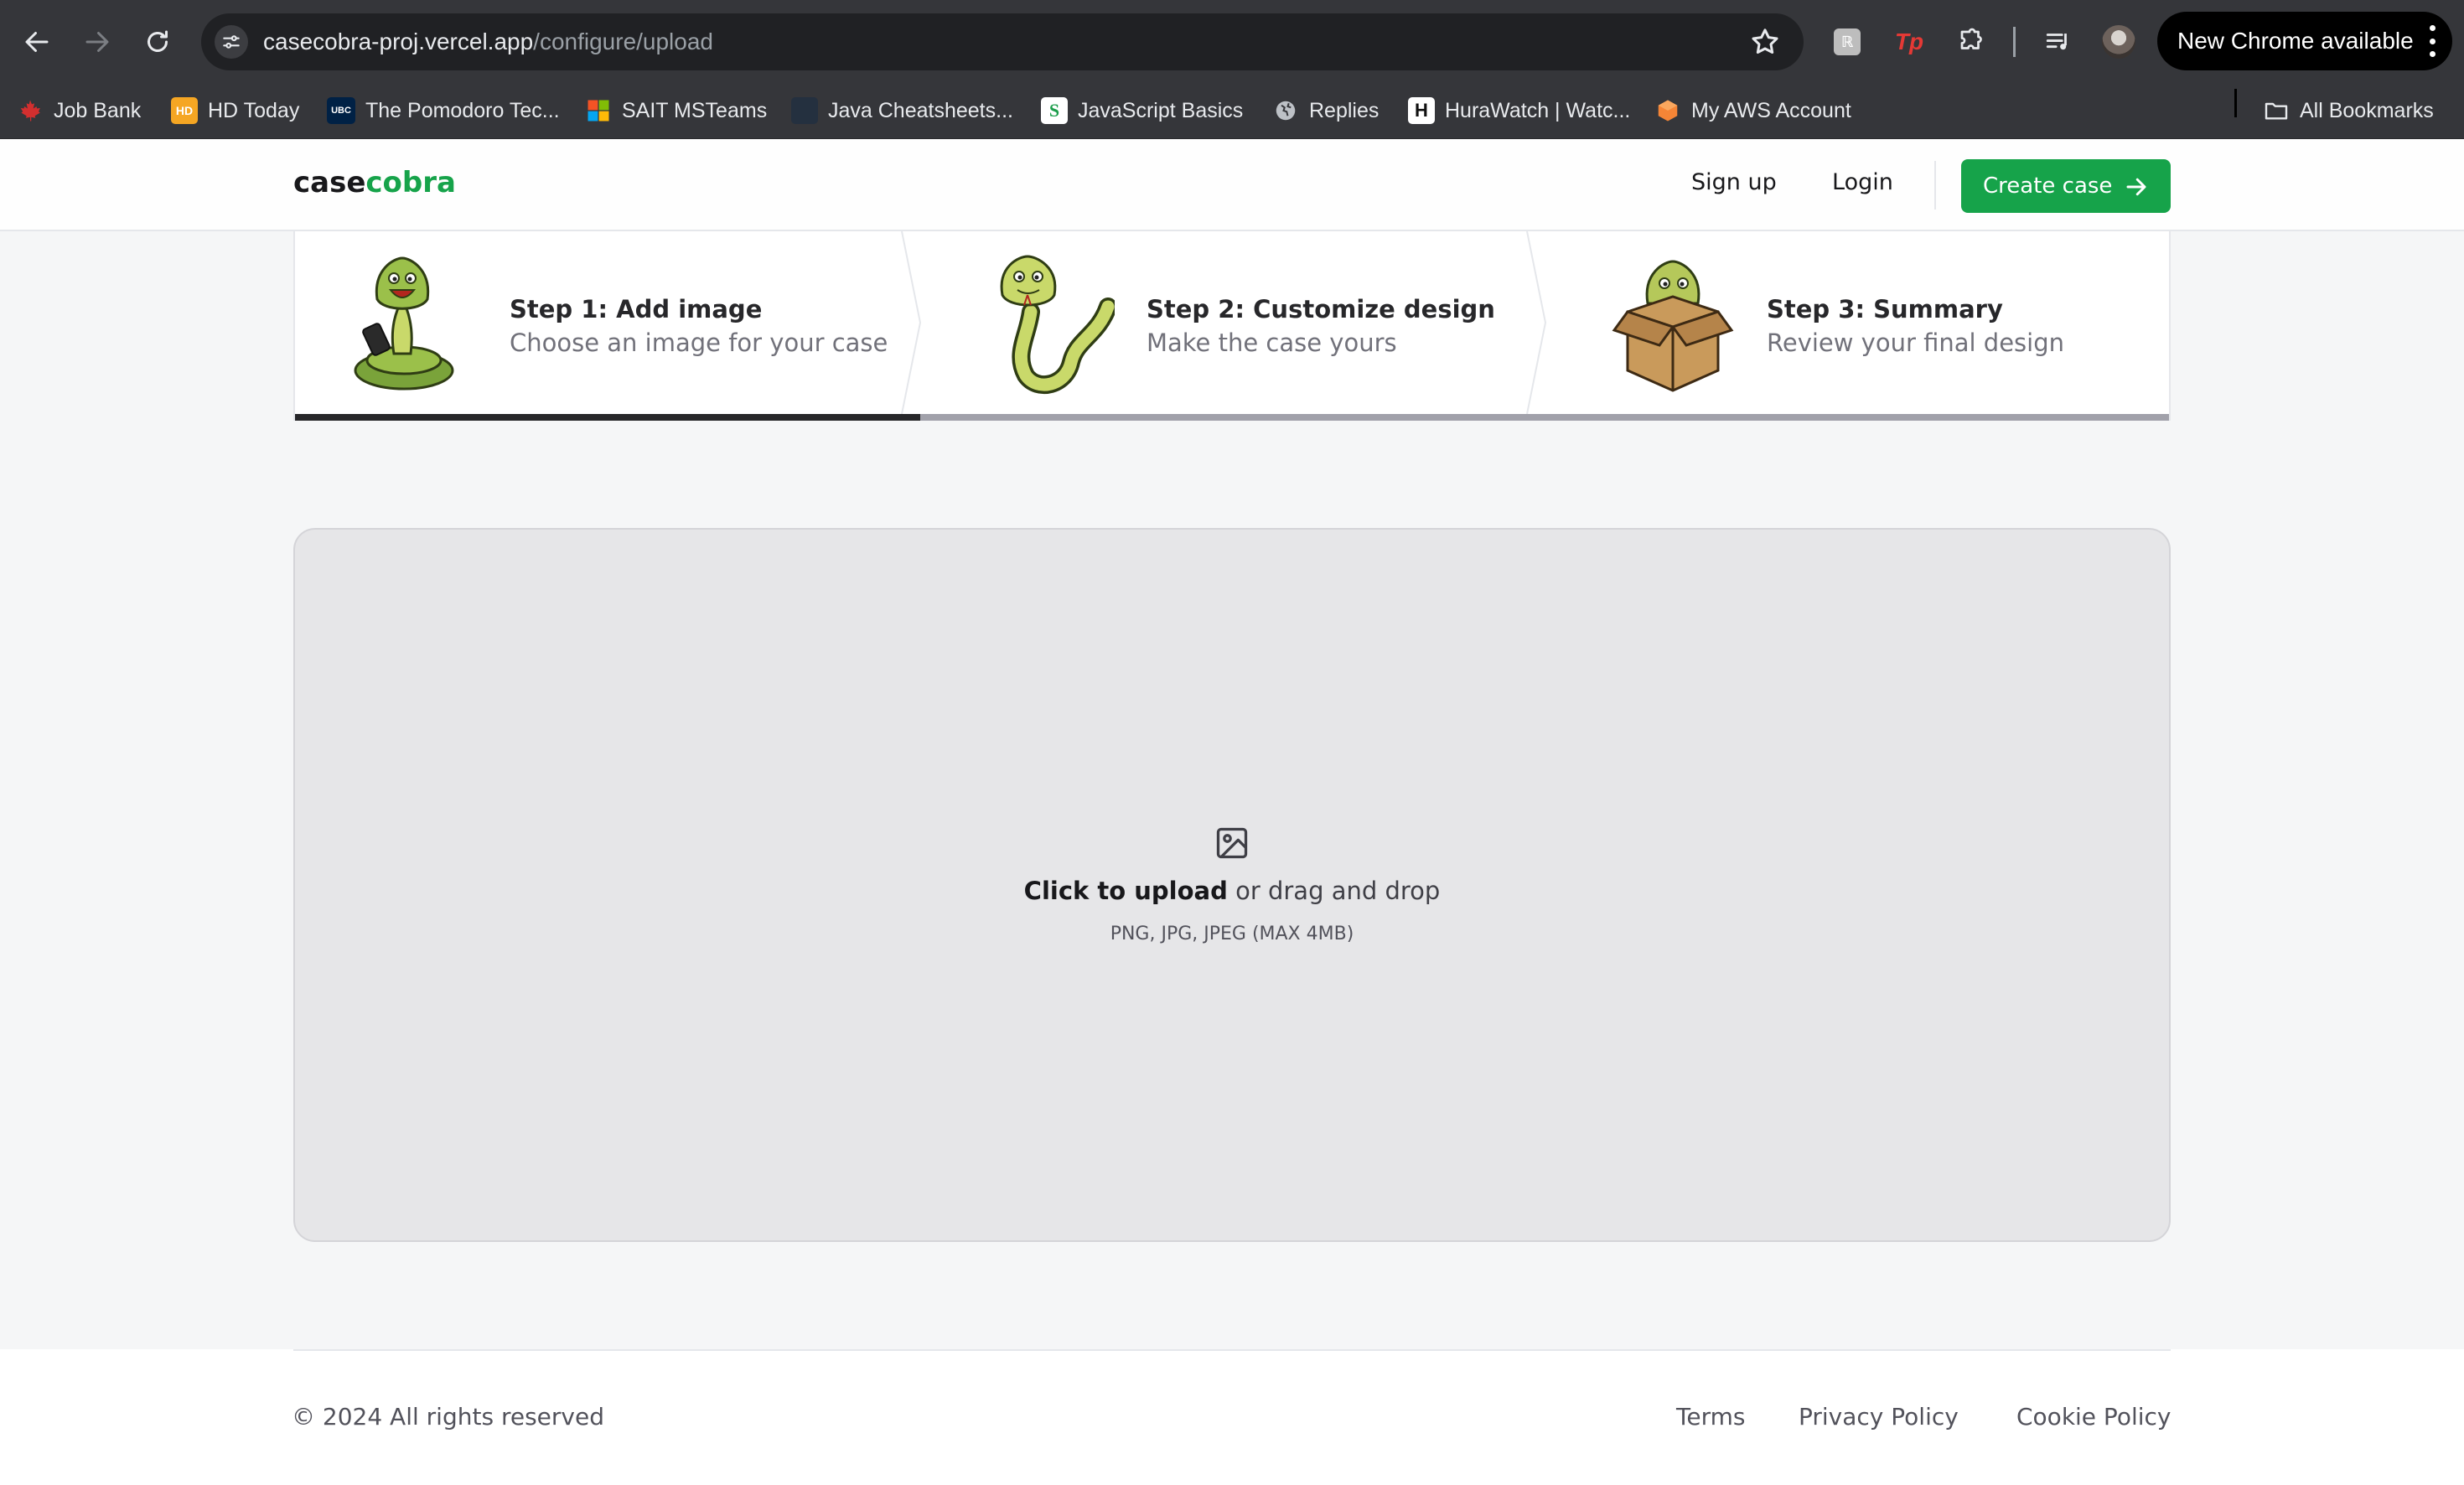 This screenshot has height=1485, width=2464. I want to click on bookmark-sait-msteams: SAIT MSTeams, so click(676, 110).